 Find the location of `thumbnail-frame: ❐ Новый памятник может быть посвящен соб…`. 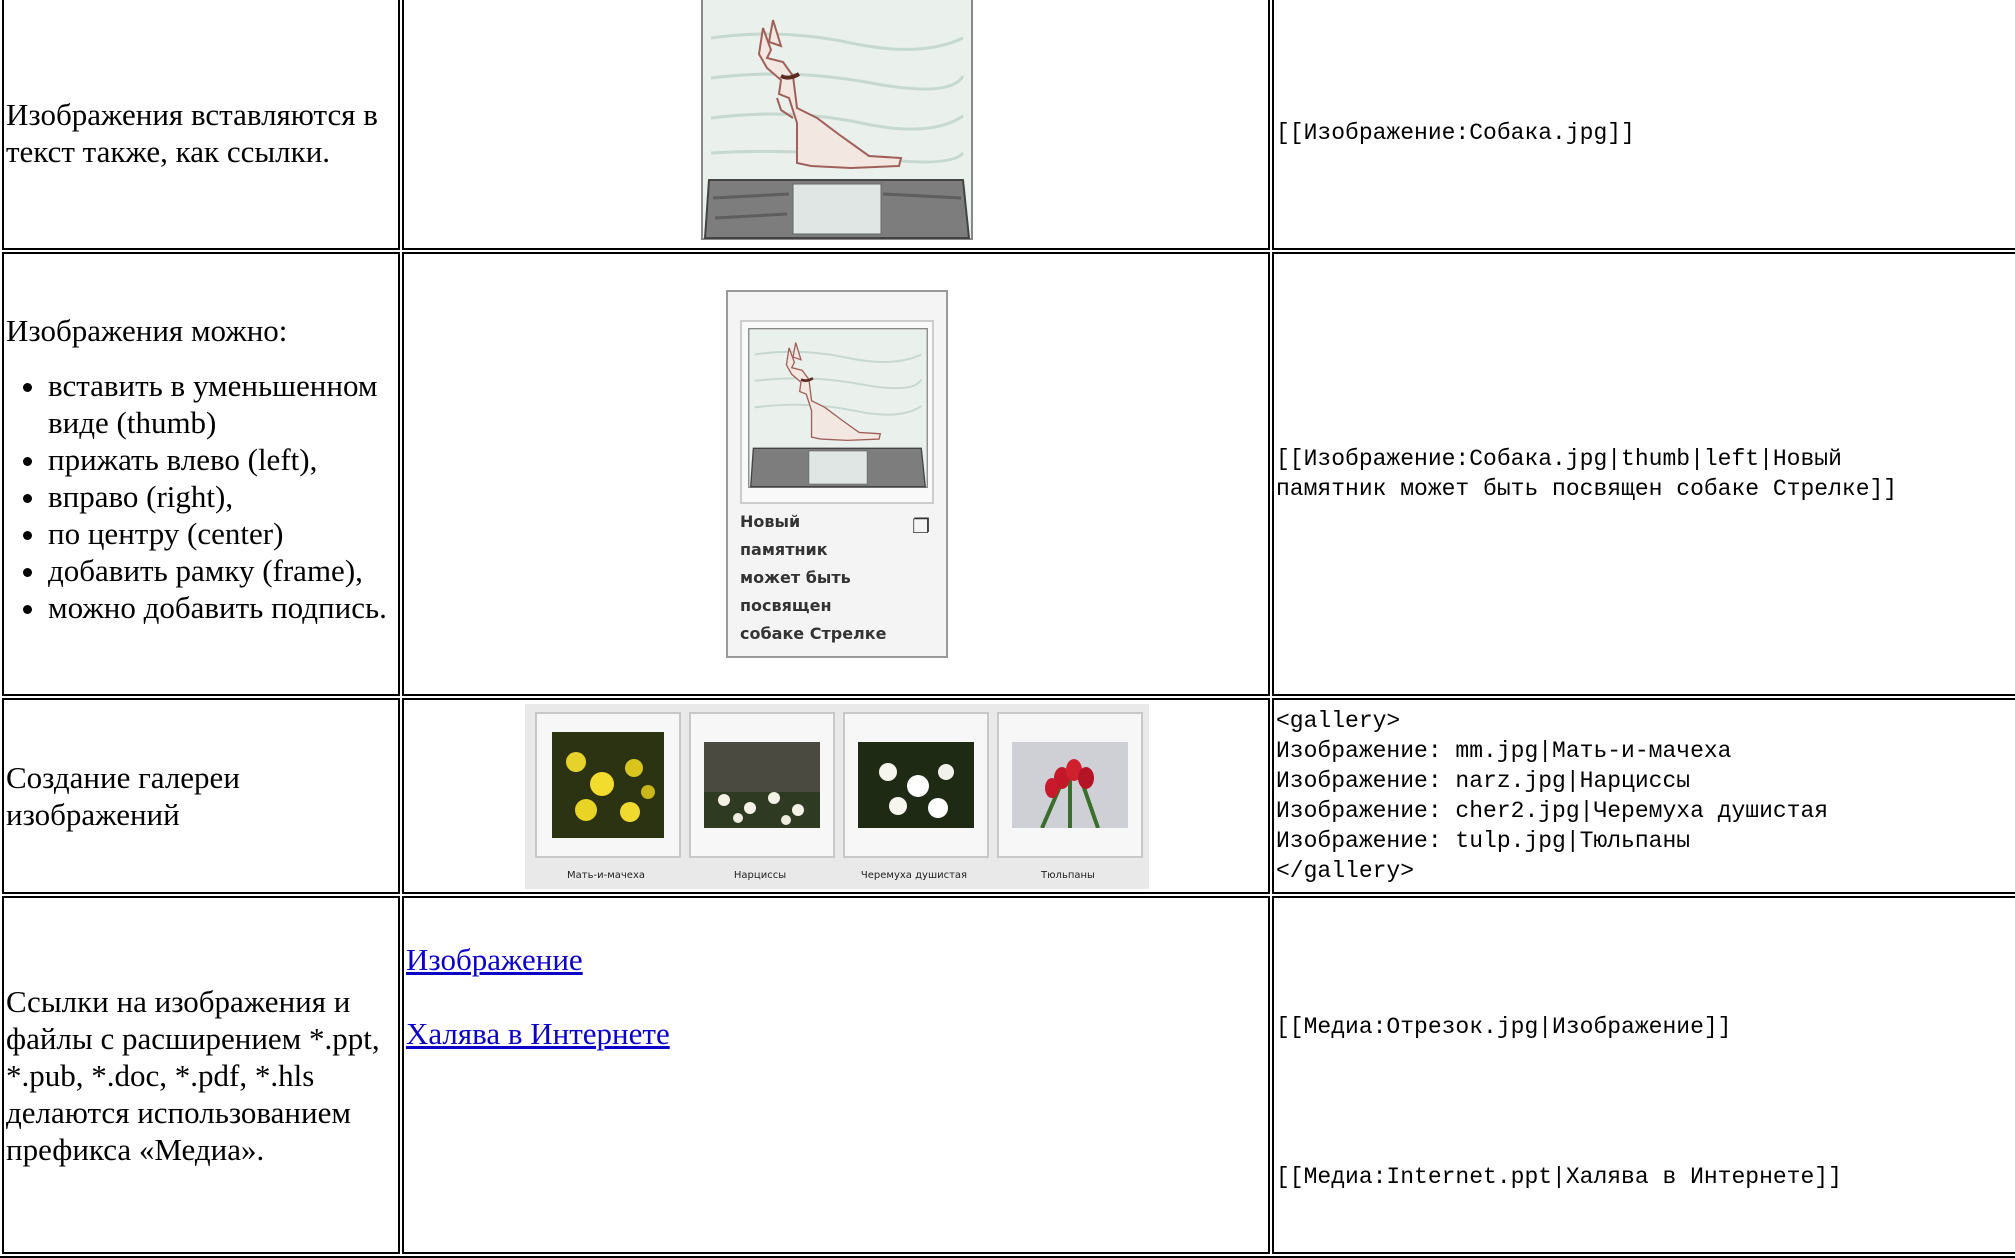

thumbnail-frame: ❐ Новый памятник может быть посвящен соб… is located at coordinates (837, 474).